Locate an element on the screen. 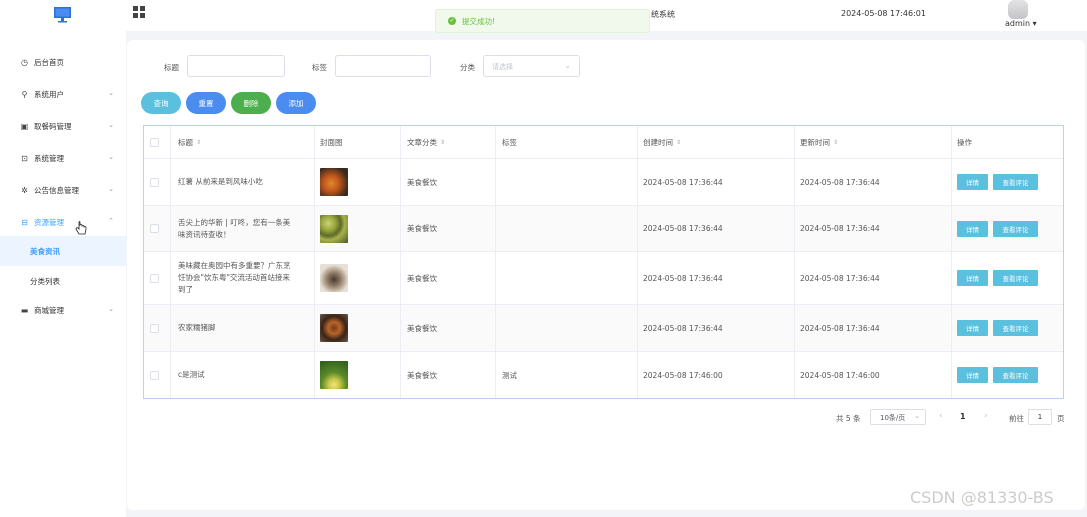 Image resolution: width=1087 pixels, height=517 pixels. menu-collapse-icon is located at coordinates (139, 12).